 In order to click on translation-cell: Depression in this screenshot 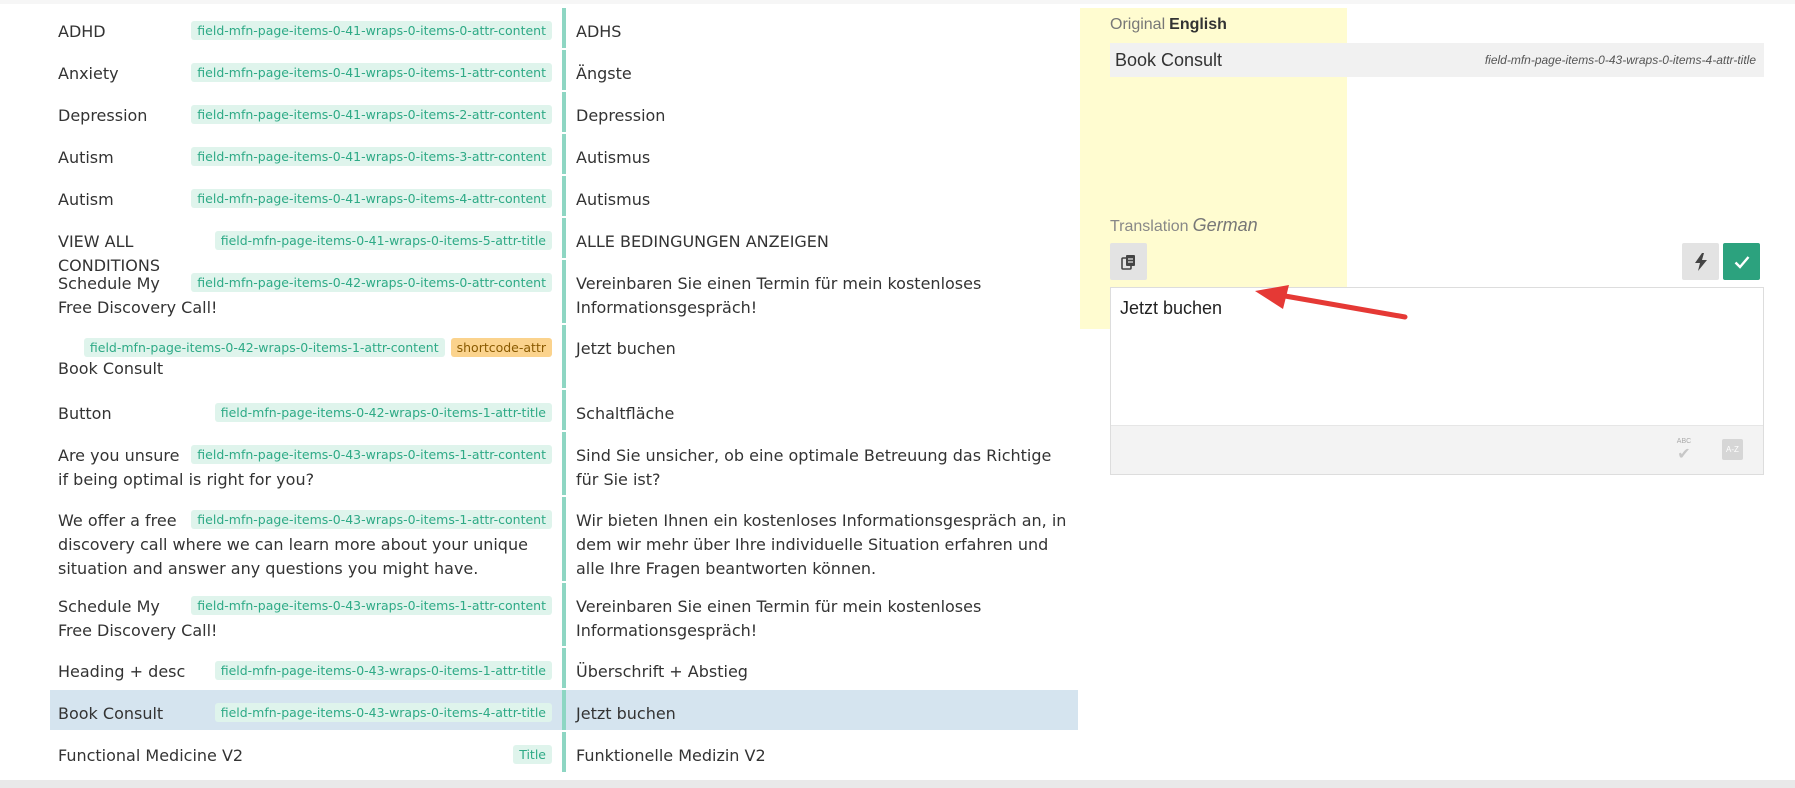, I will do `click(822, 112)`.